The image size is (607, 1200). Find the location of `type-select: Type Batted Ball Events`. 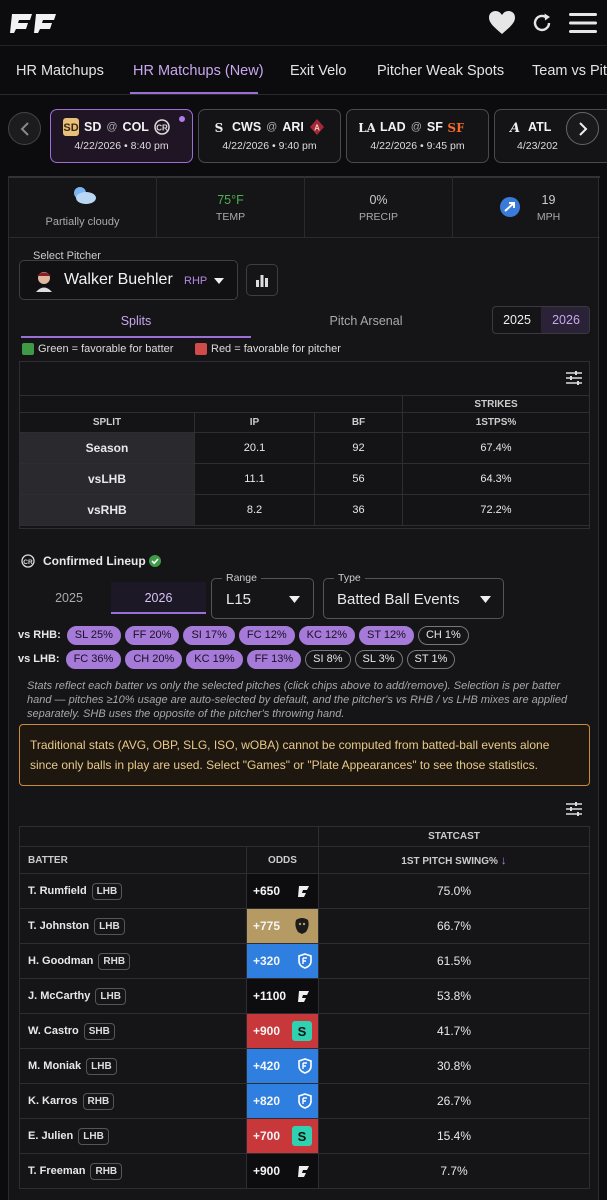

type-select: Type Batted Ball Events is located at coordinates (413, 595).